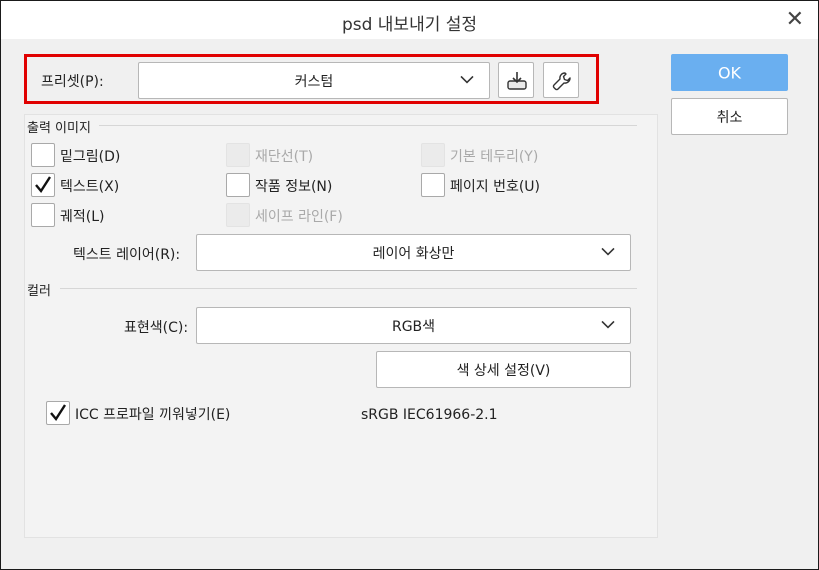 The width and height of the screenshot is (819, 570). I want to click on checkbox-icc-embed, so click(58, 413).